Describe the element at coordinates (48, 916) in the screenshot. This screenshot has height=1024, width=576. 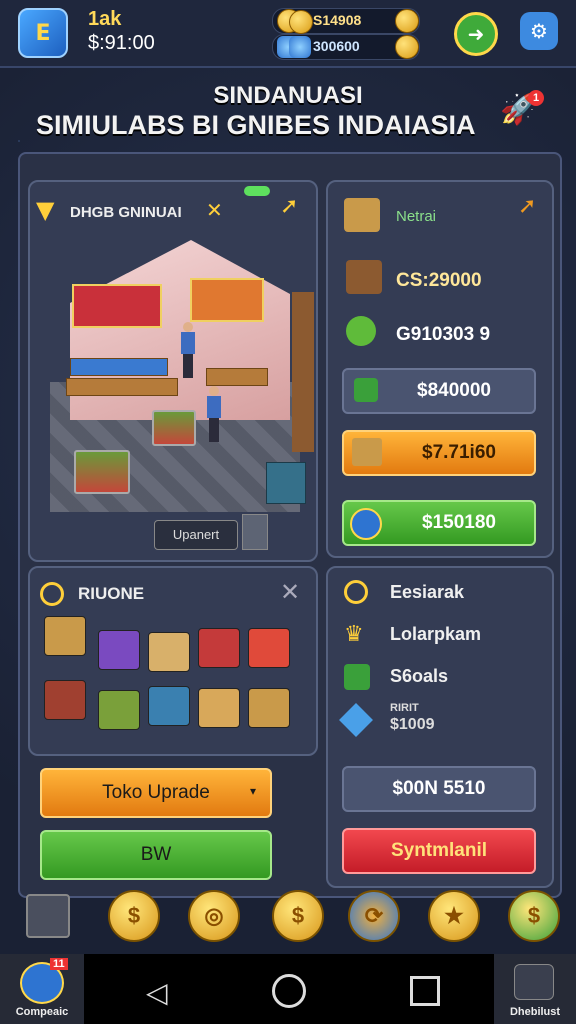
I see `chest-icon` at that location.